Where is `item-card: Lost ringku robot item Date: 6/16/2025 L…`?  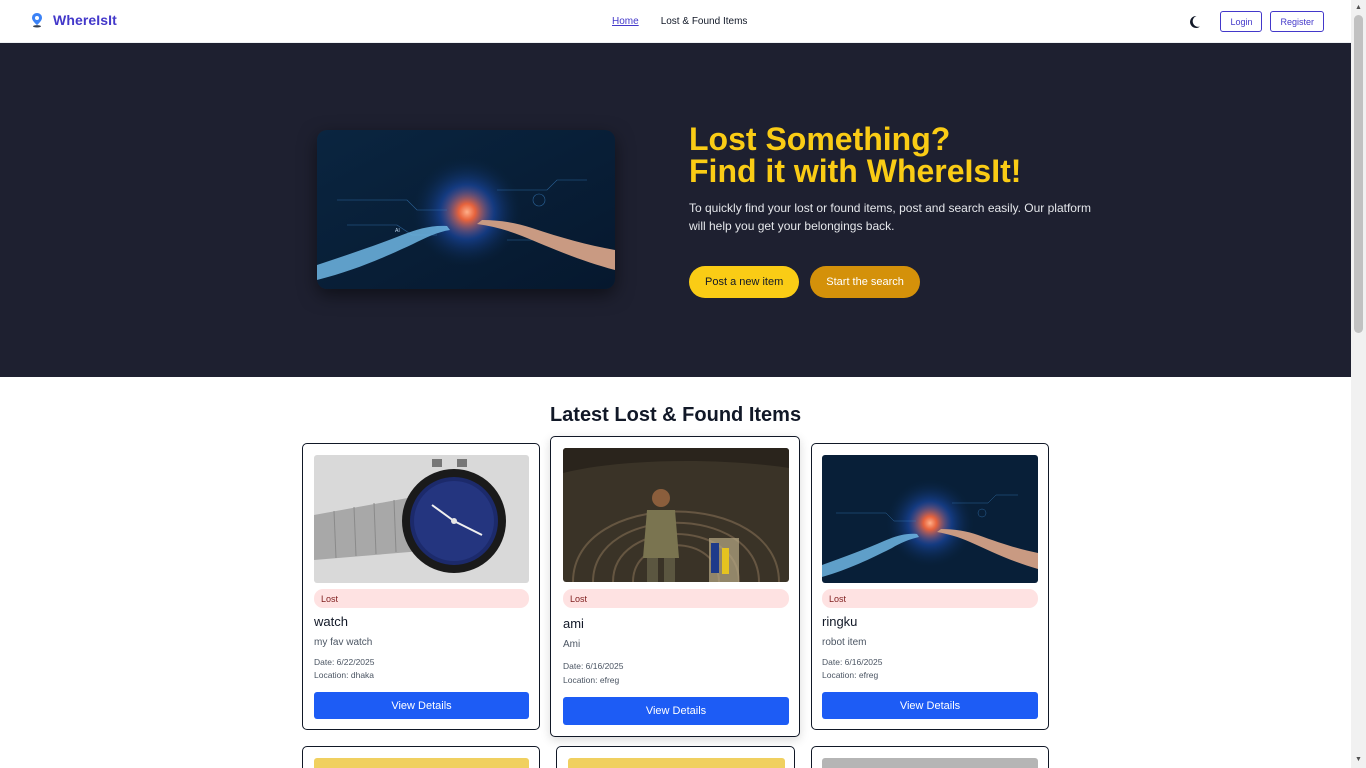 item-card: Lost ringku robot item Date: 6/16/2025 L… is located at coordinates (930, 586).